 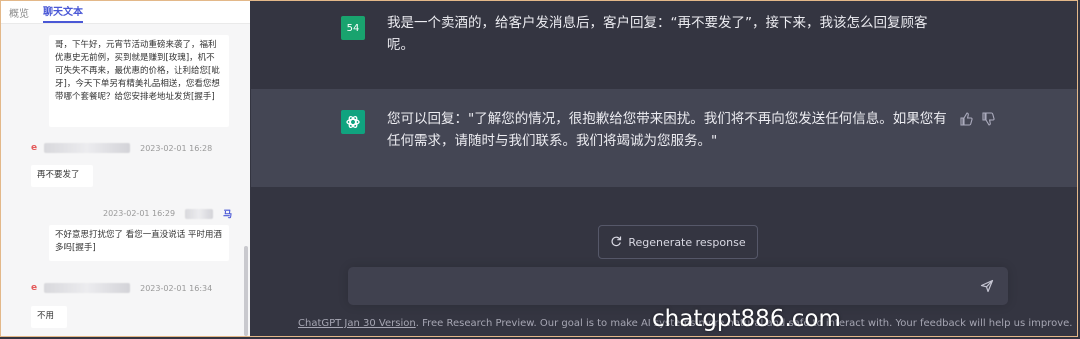 What do you see at coordinates (139, 213) in the screenshot?
I see `message-time: 2023-02-01 16:29` at bounding box center [139, 213].